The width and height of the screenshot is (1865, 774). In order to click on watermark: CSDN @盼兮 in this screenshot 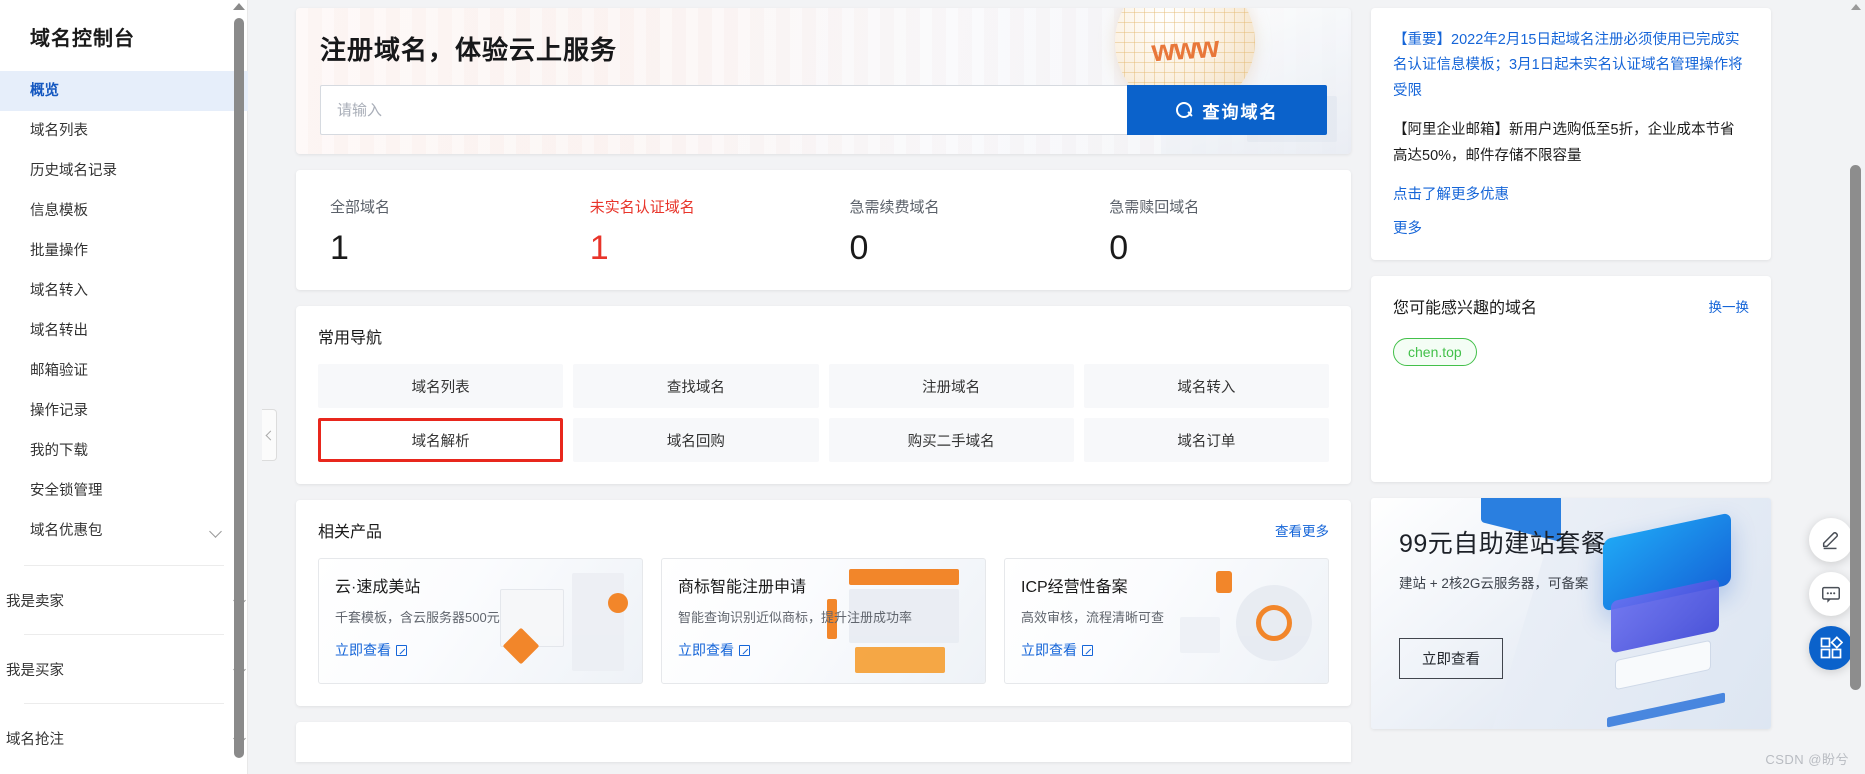, I will do `click(1807, 759)`.